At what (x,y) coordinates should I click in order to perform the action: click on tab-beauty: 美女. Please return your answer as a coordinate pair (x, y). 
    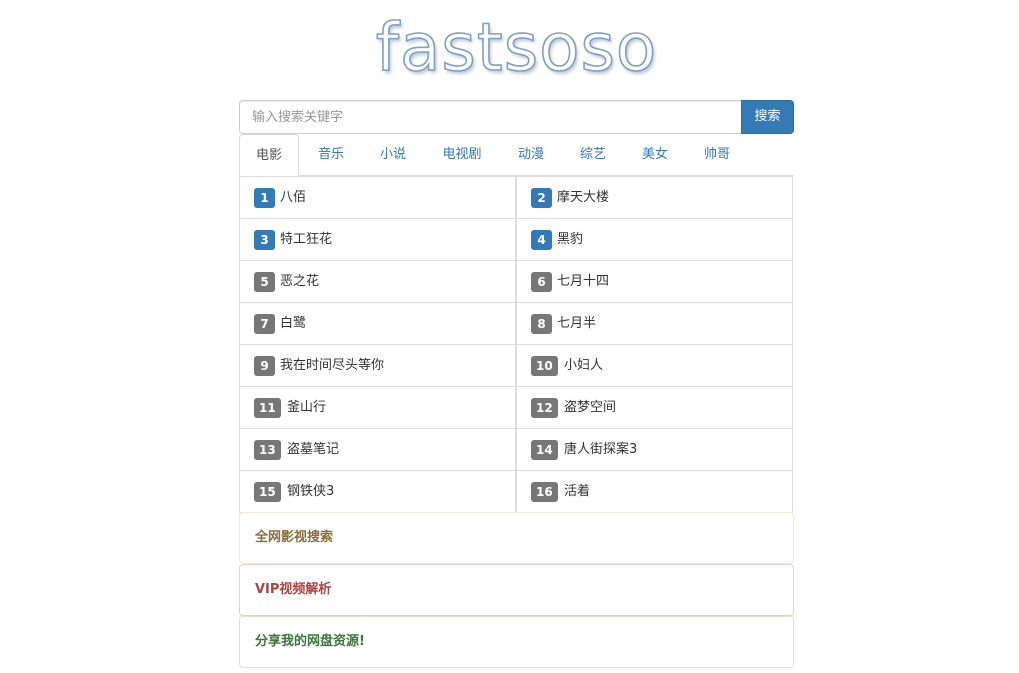
    Looking at the image, I should click on (655, 155).